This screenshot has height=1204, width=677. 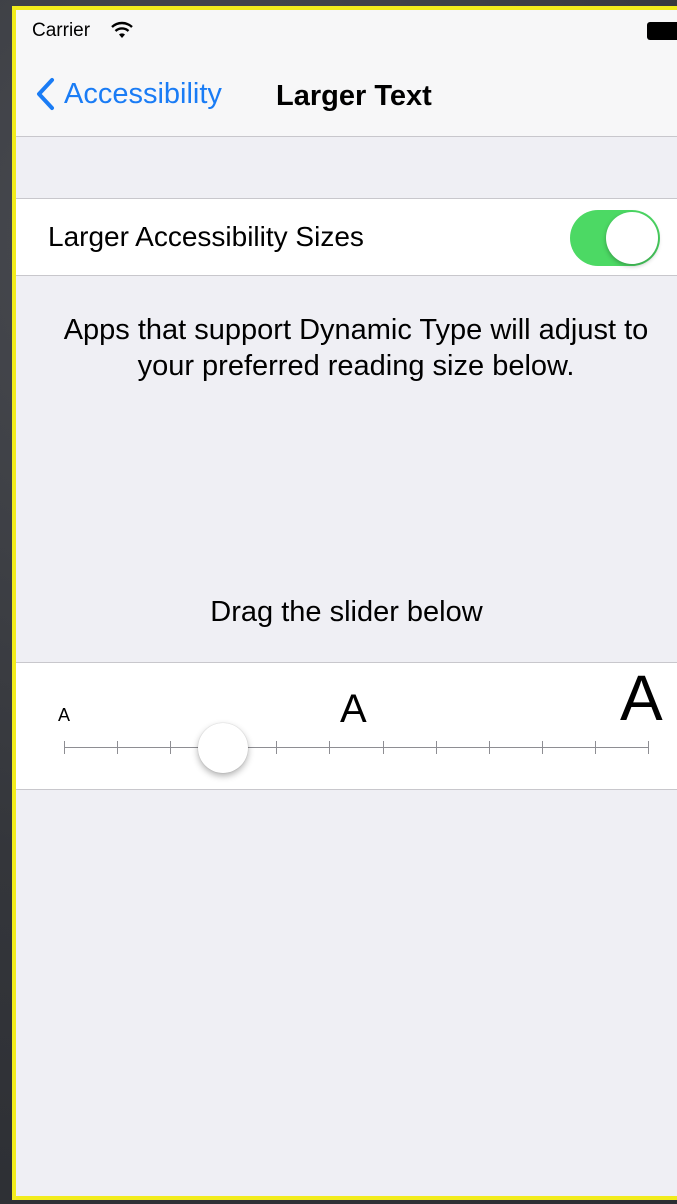 What do you see at coordinates (354, 96) in the screenshot?
I see `page-title: Larger Text` at bounding box center [354, 96].